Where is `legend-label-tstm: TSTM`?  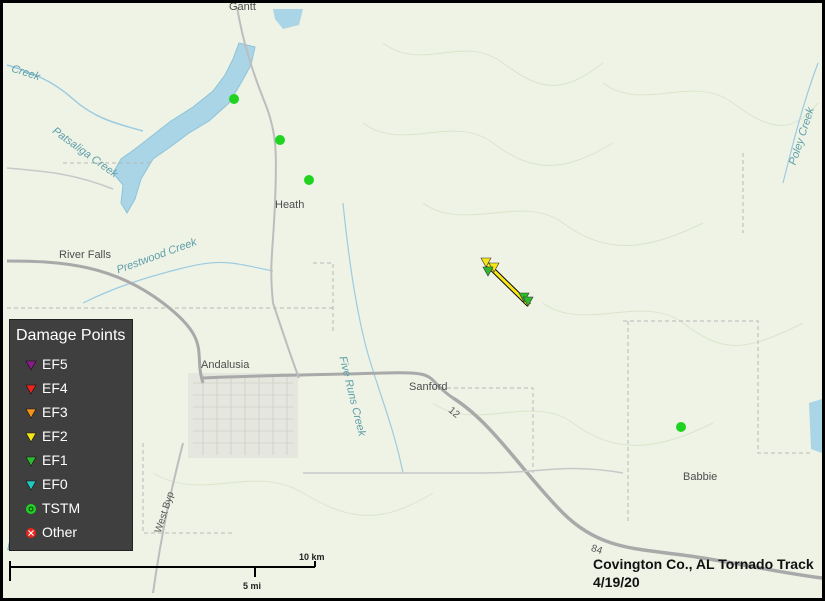 legend-label-tstm: TSTM is located at coordinates (61, 508).